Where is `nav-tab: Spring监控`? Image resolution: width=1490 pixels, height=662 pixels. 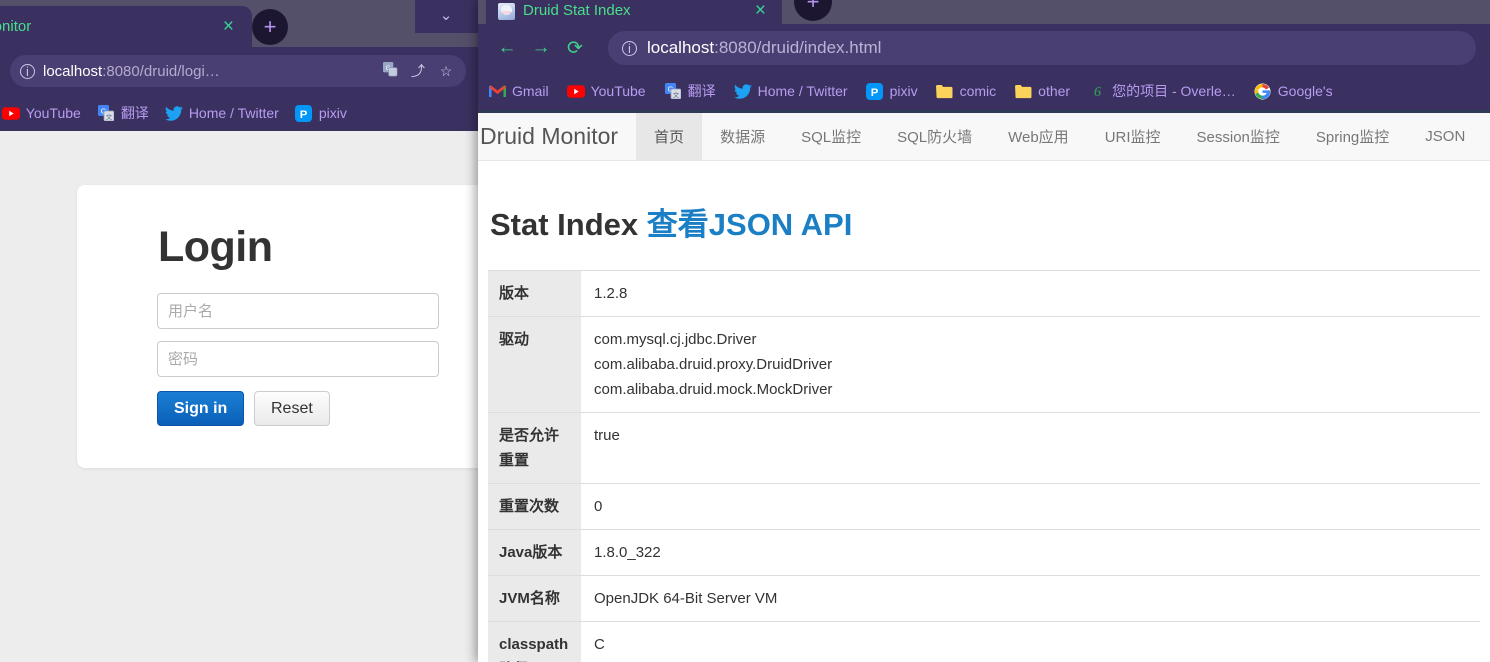 nav-tab: Spring监控 is located at coordinates (1352, 136).